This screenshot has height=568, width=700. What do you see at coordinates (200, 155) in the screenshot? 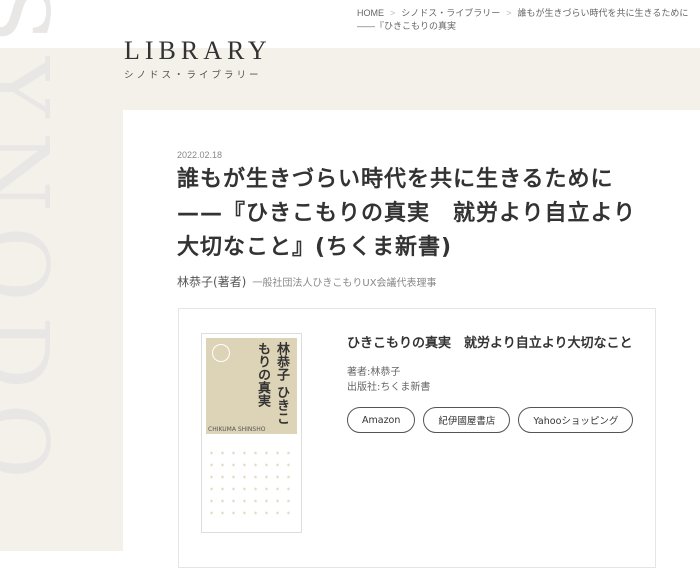
I see `article-date: 2022.02.18` at bounding box center [200, 155].